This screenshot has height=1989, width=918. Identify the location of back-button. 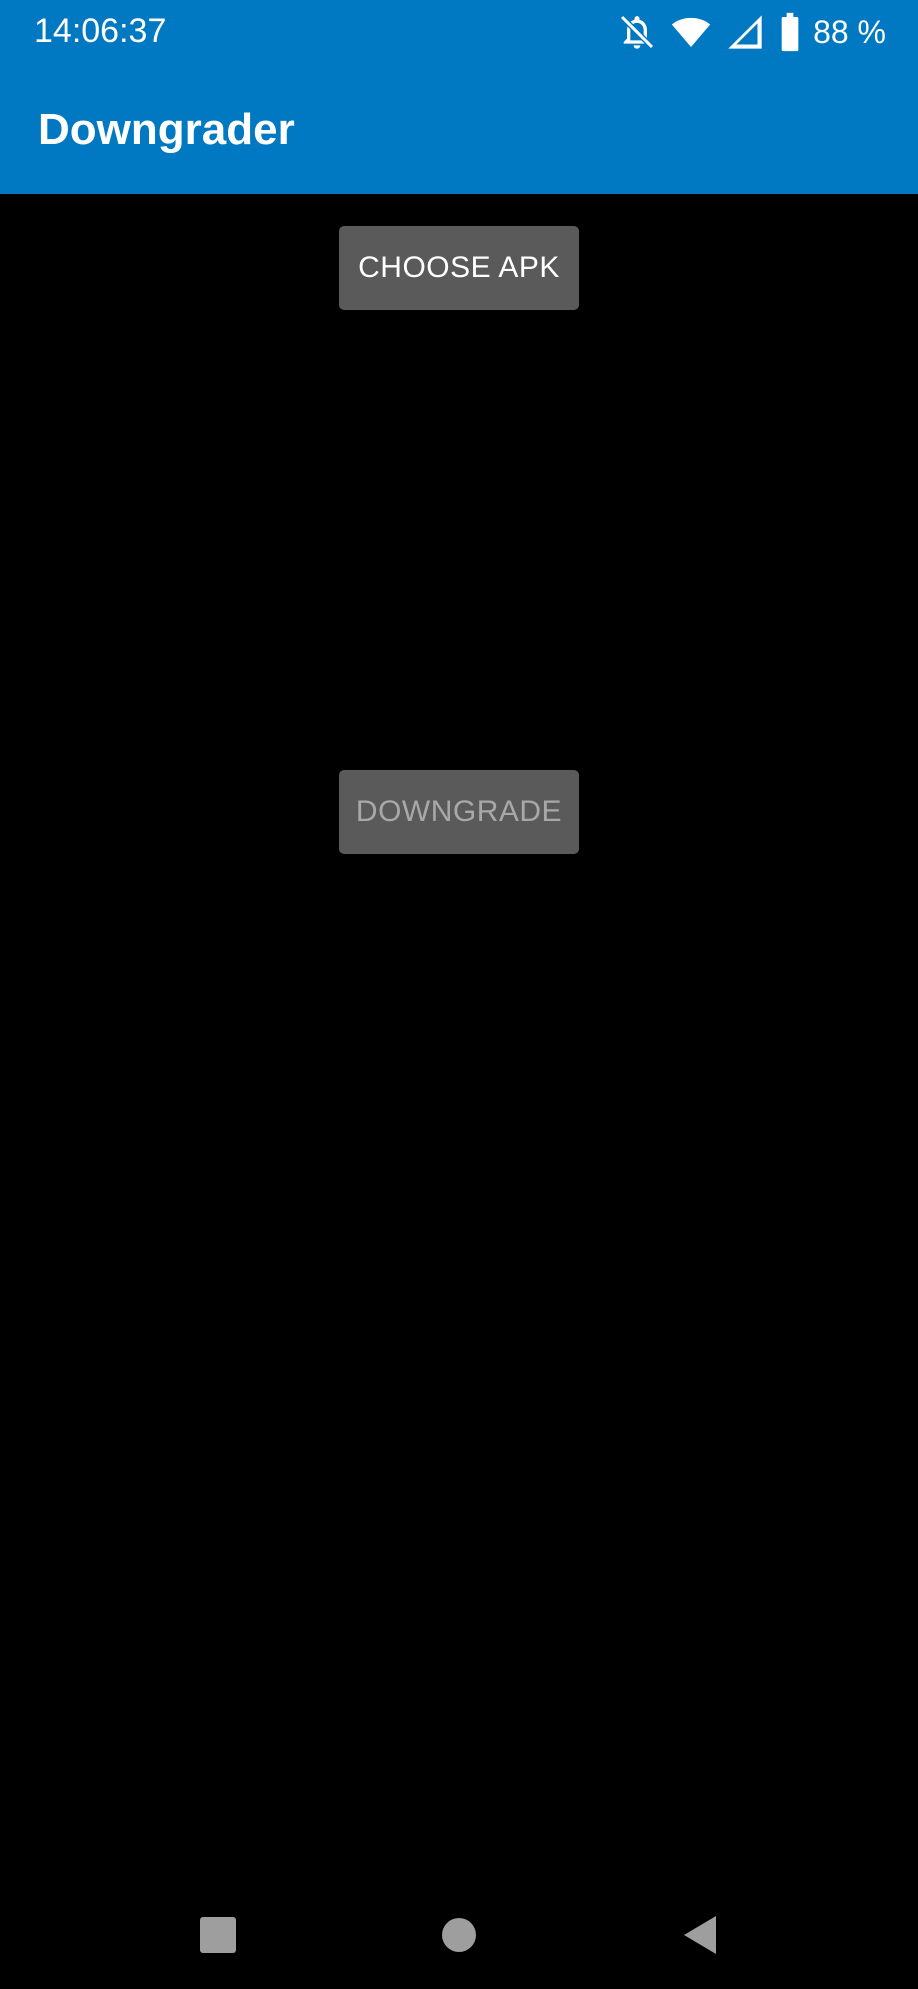
(700, 1934).